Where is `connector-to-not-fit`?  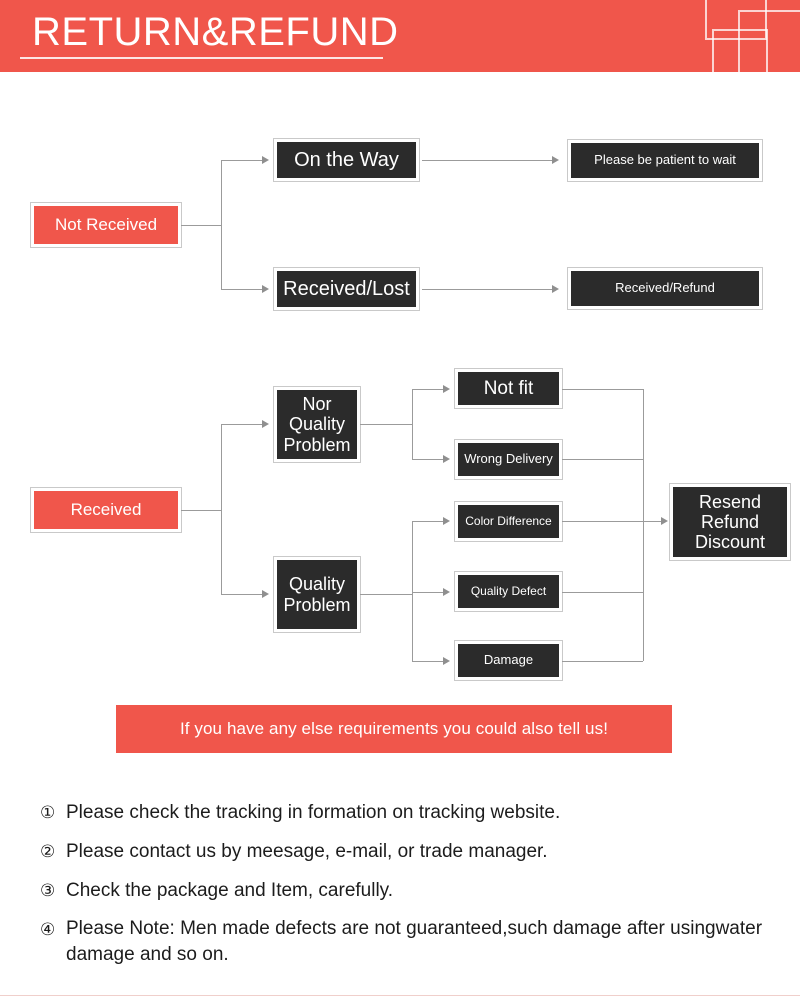
connector-to-not-fit is located at coordinates (429, 389).